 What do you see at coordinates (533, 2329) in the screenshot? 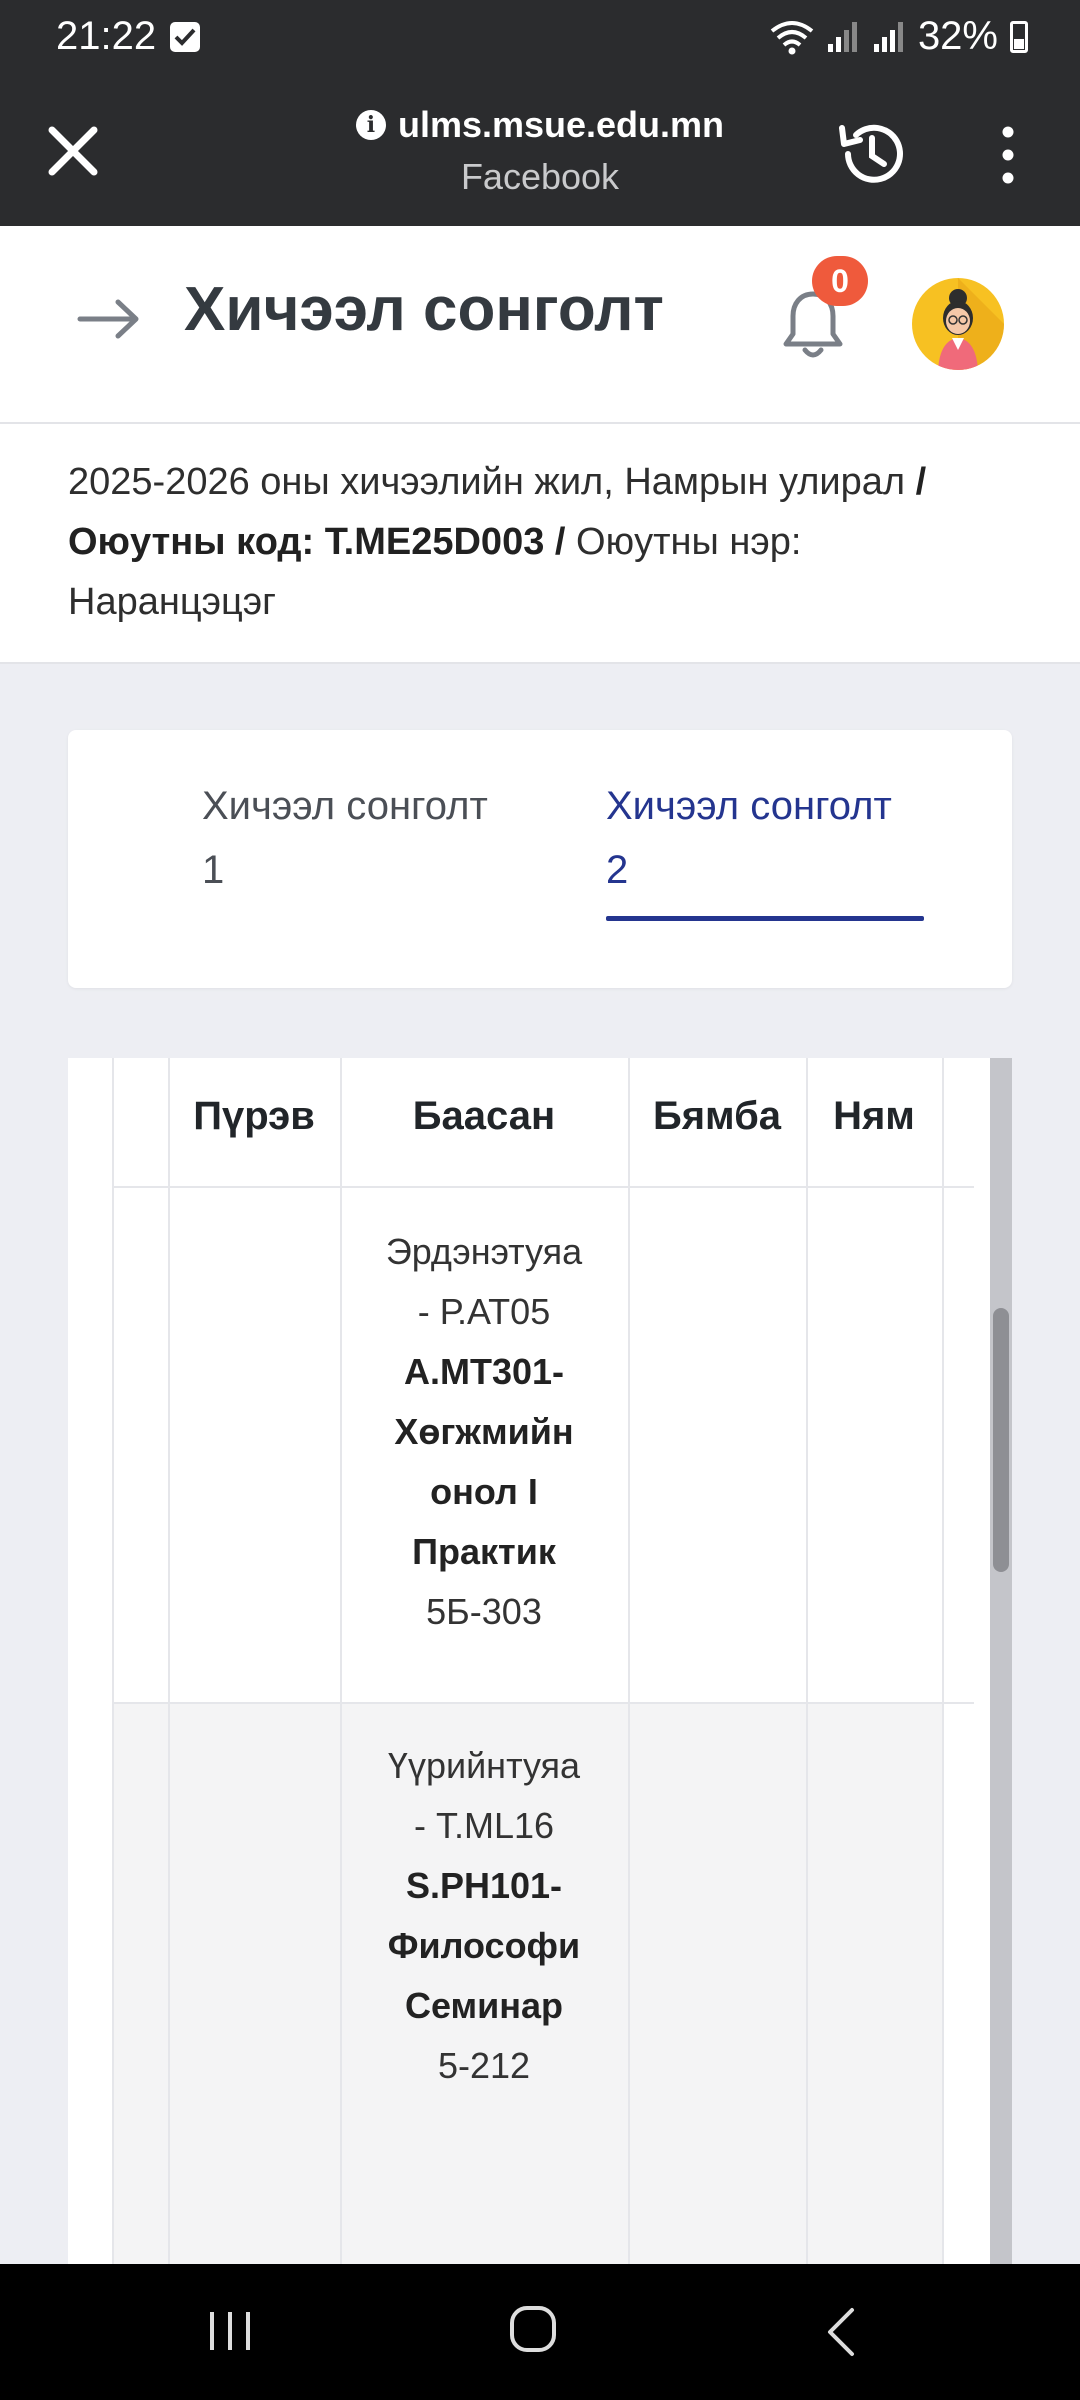
I see `home-icon` at bounding box center [533, 2329].